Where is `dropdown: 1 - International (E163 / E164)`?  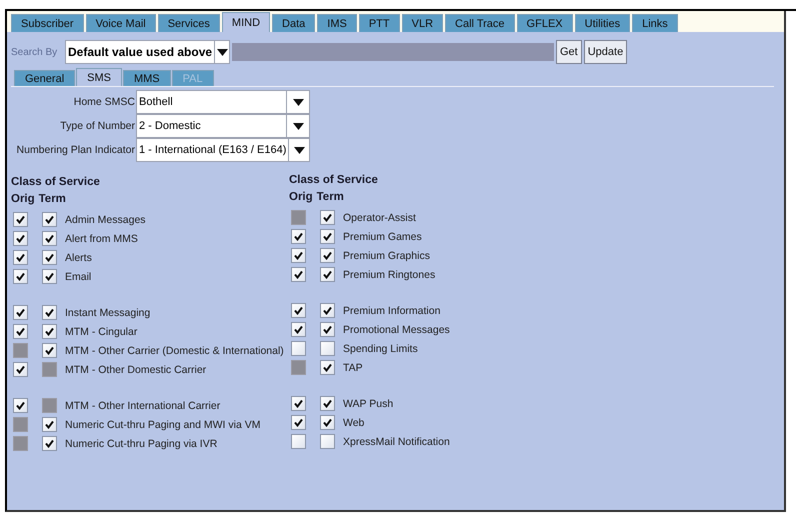
dropdown: 1 - International (E163 / E164) is located at coordinates (223, 150).